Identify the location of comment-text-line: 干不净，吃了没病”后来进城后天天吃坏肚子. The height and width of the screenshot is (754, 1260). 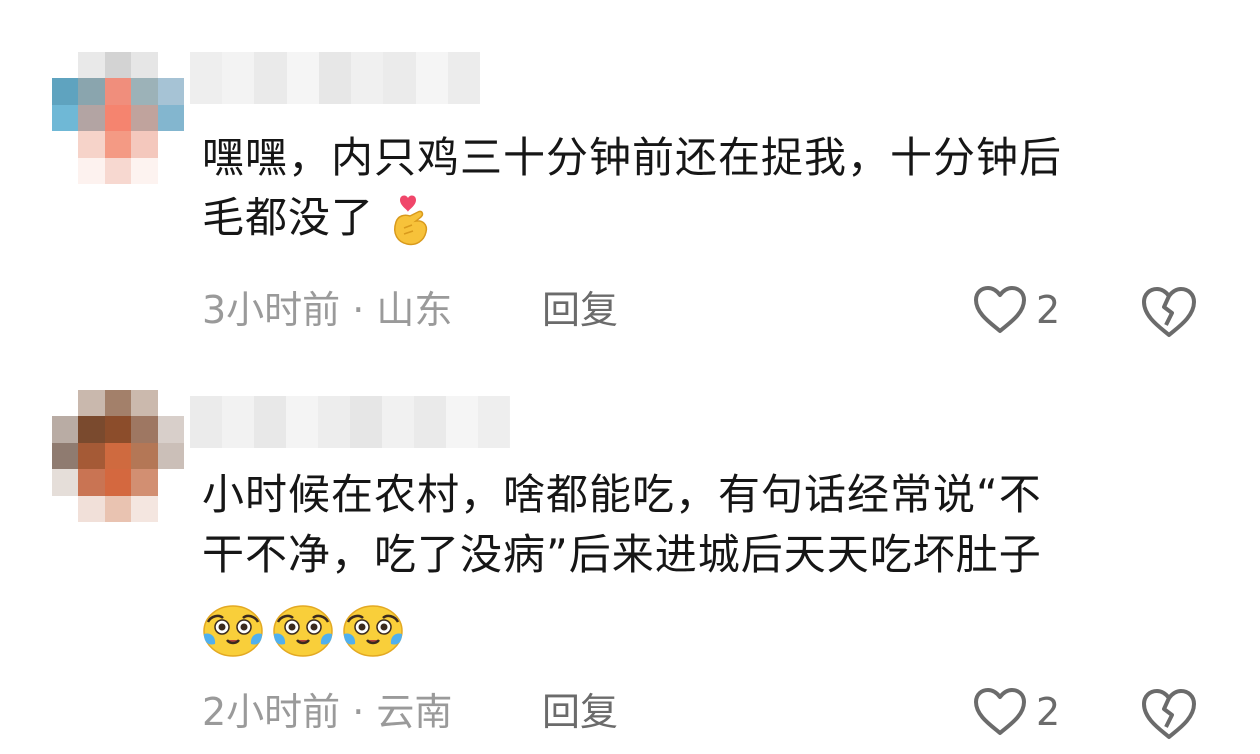
(622, 554).